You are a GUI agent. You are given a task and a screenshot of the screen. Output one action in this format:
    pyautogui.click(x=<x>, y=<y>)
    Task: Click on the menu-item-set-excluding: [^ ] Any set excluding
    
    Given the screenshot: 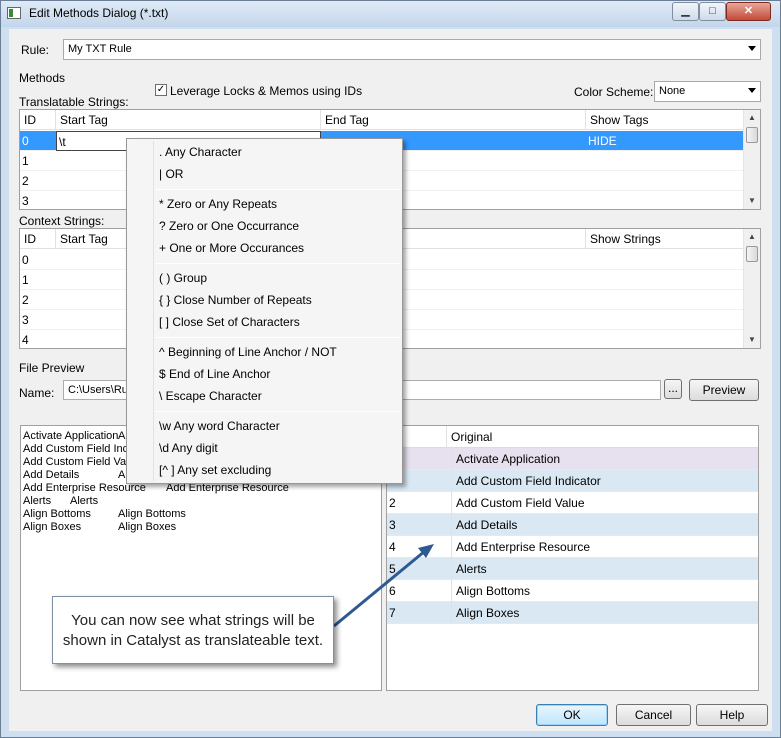 What is the action you would take?
    pyautogui.click(x=215, y=470)
    